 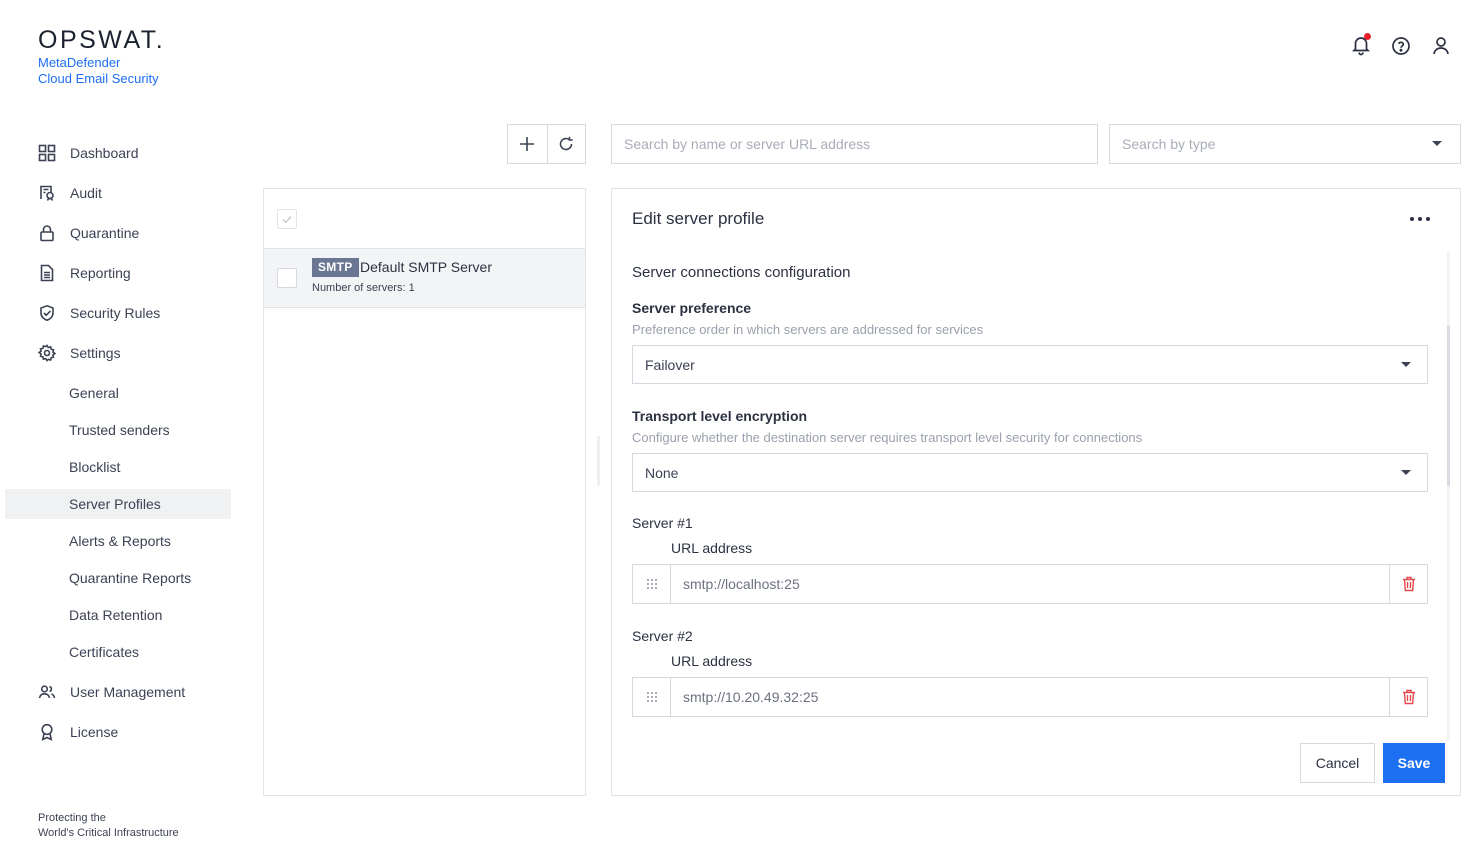 I want to click on sidebar-subitem-general: General, so click(x=118, y=393).